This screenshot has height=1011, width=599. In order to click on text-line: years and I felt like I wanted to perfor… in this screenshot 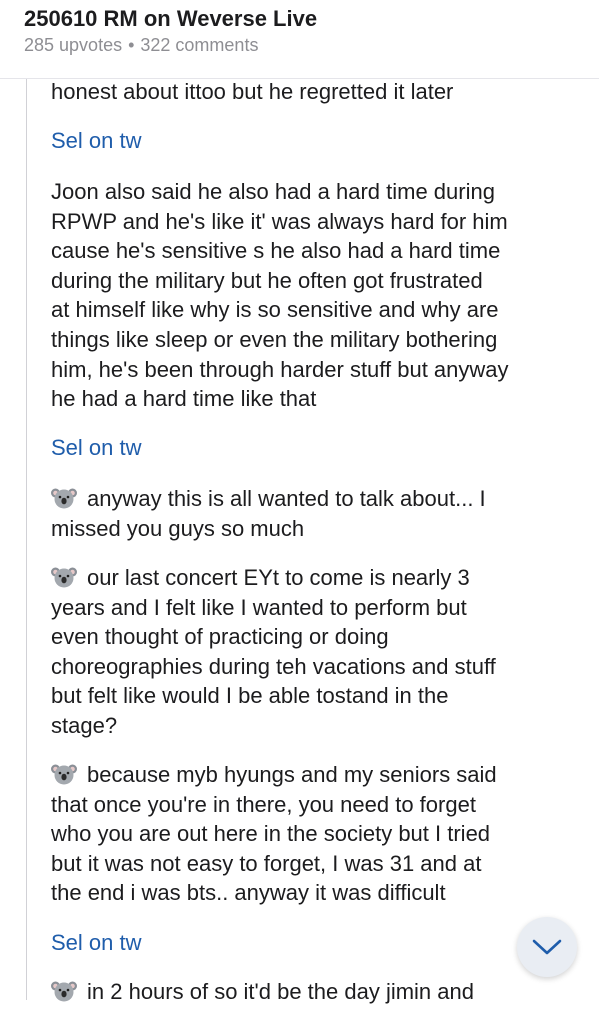, I will do `click(259, 607)`.